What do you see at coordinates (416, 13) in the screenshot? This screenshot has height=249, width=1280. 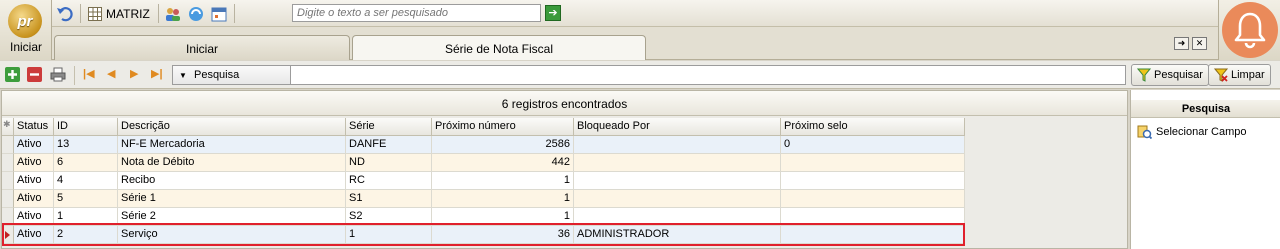 I see `global-search-input` at bounding box center [416, 13].